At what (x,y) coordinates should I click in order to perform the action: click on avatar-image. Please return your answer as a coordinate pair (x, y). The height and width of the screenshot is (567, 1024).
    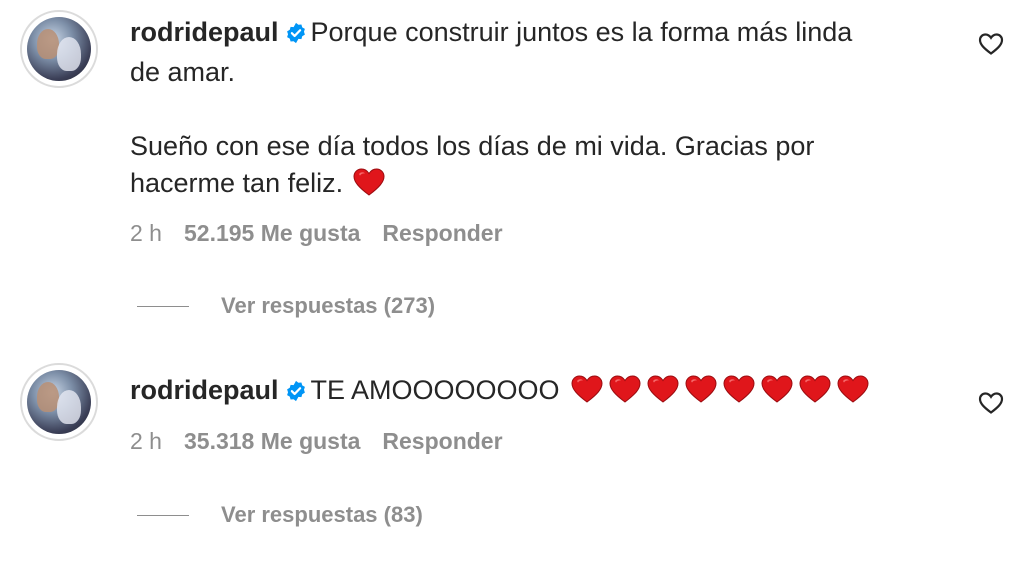
    Looking at the image, I should click on (59, 402).